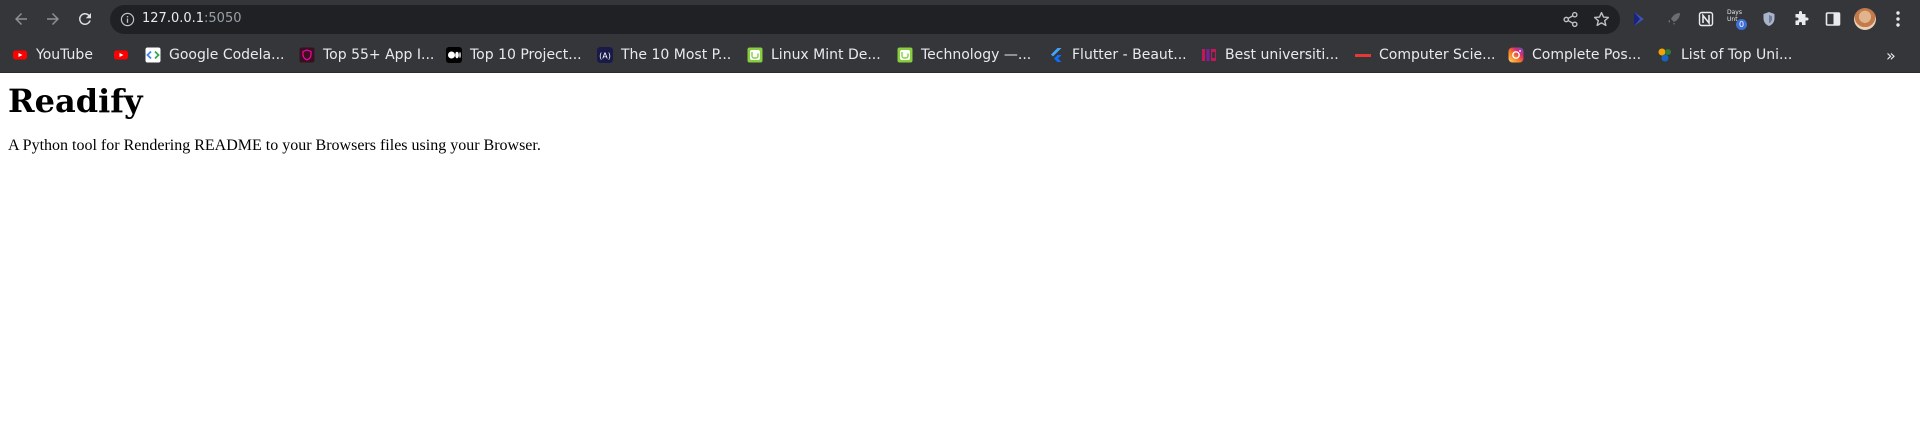 The height and width of the screenshot is (437, 1920). I want to click on share-icon, so click(1570, 19).